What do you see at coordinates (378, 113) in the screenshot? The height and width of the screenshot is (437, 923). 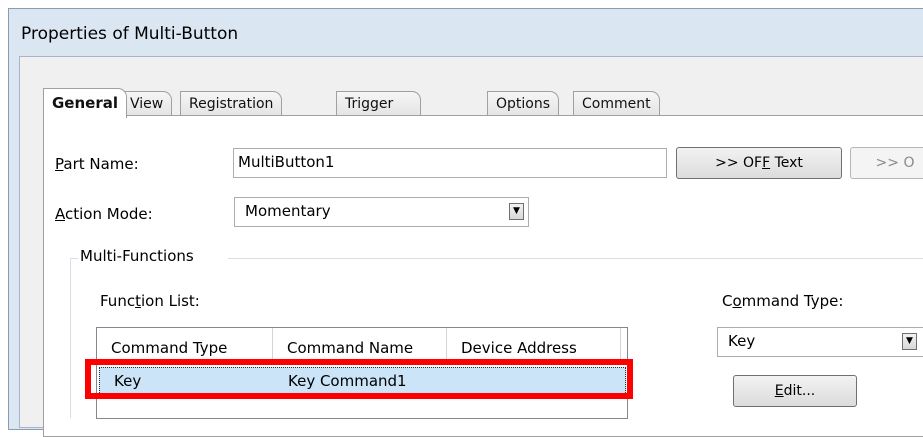 I see `tab-trigger-condition: Trigger Condition` at bounding box center [378, 113].